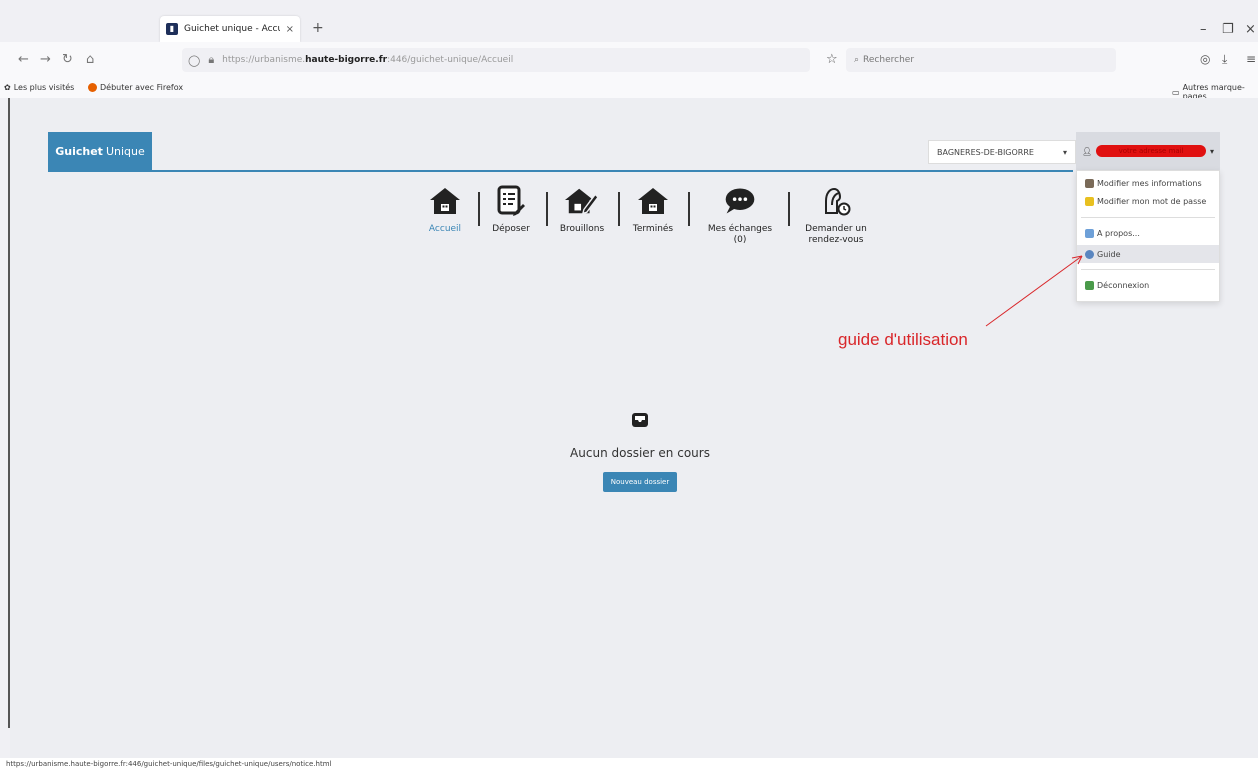 The height and width of the screenshot is (771, 1258). Describe the element at coordinates (39, 87) in the screenshot. I see `bookmark-most-visited: ✿ Les plus visités` at that location.